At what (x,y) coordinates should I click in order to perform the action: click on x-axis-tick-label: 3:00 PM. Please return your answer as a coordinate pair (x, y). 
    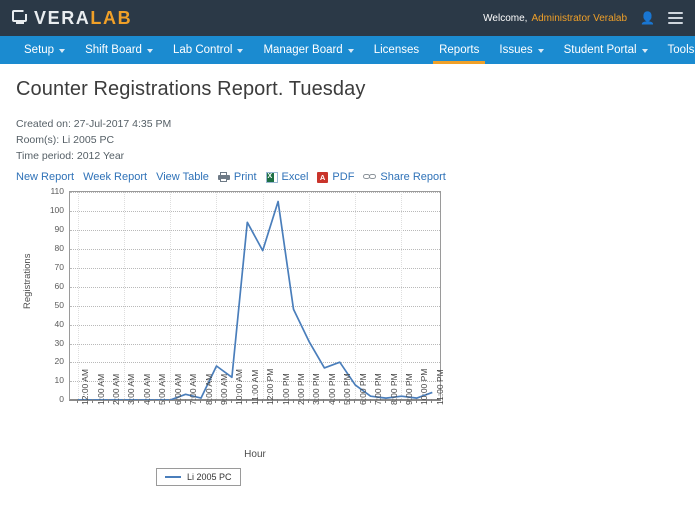
    Looking at the image, I should click on (316, 389).